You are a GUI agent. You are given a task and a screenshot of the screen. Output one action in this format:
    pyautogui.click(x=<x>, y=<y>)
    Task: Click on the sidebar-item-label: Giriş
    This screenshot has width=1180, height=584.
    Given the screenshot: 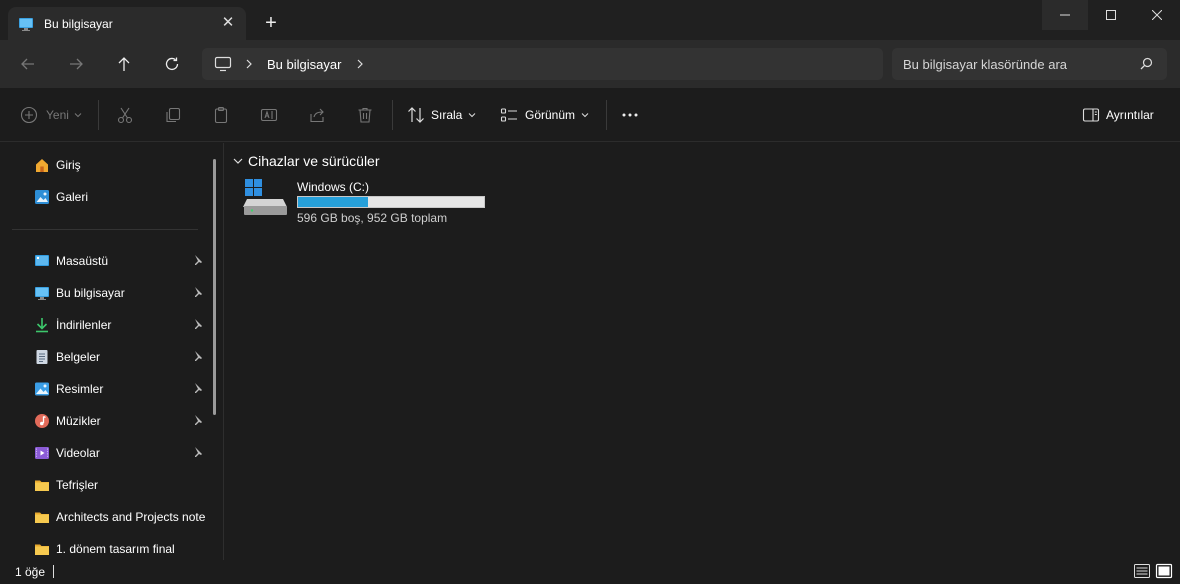 What is the action you would take?
    pyautogui.click(x=68, y=165)
    